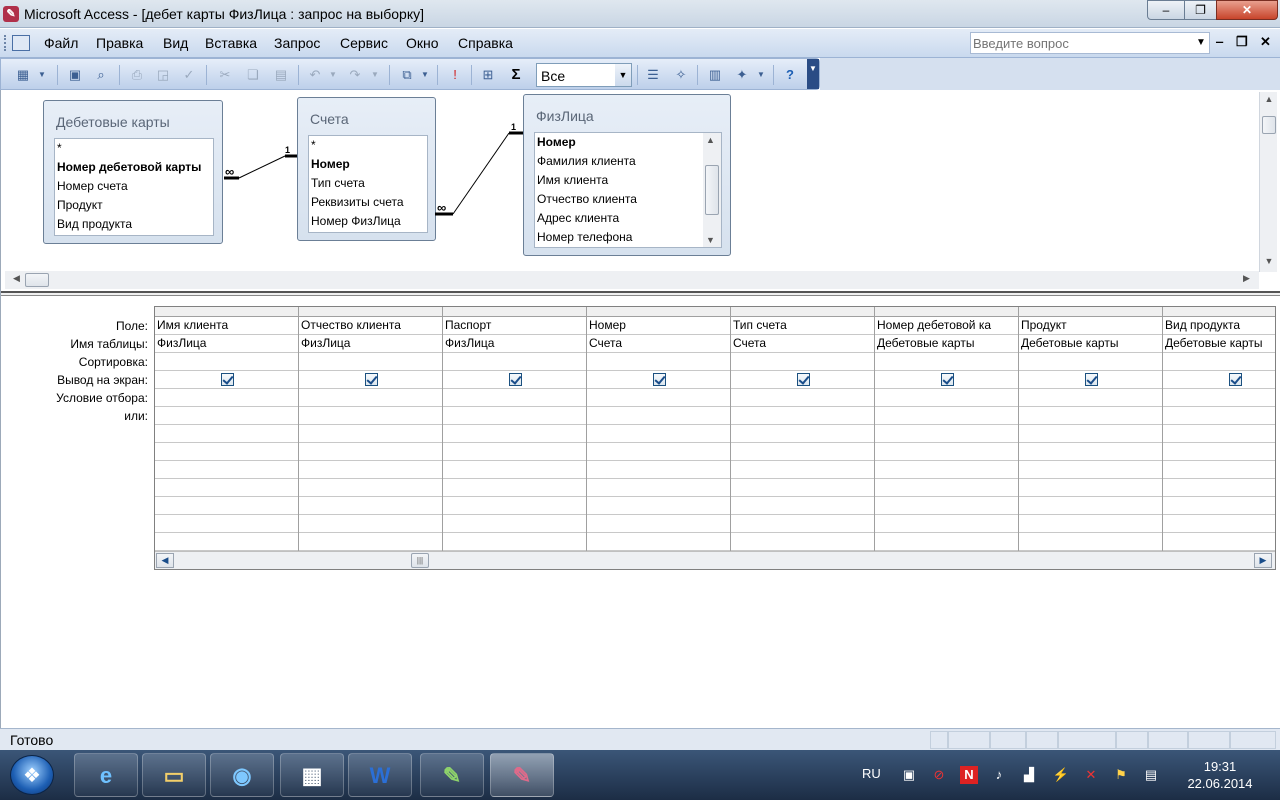 The width and height of the screenshot is (1280, 800). What do you see at coordinates (946, 344) in the screenshot?
I see `table-cell: Дебетовые карты` at bounding box center [946, 344].